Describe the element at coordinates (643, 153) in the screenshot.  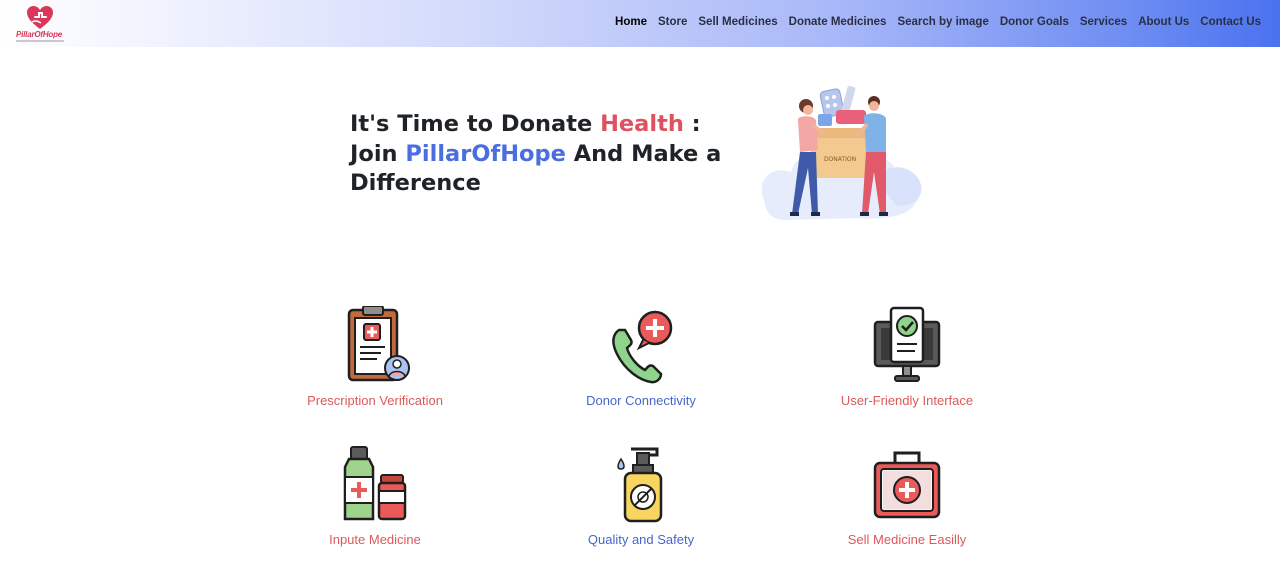
I see `hero-line2-tail: And Make a` at that location.